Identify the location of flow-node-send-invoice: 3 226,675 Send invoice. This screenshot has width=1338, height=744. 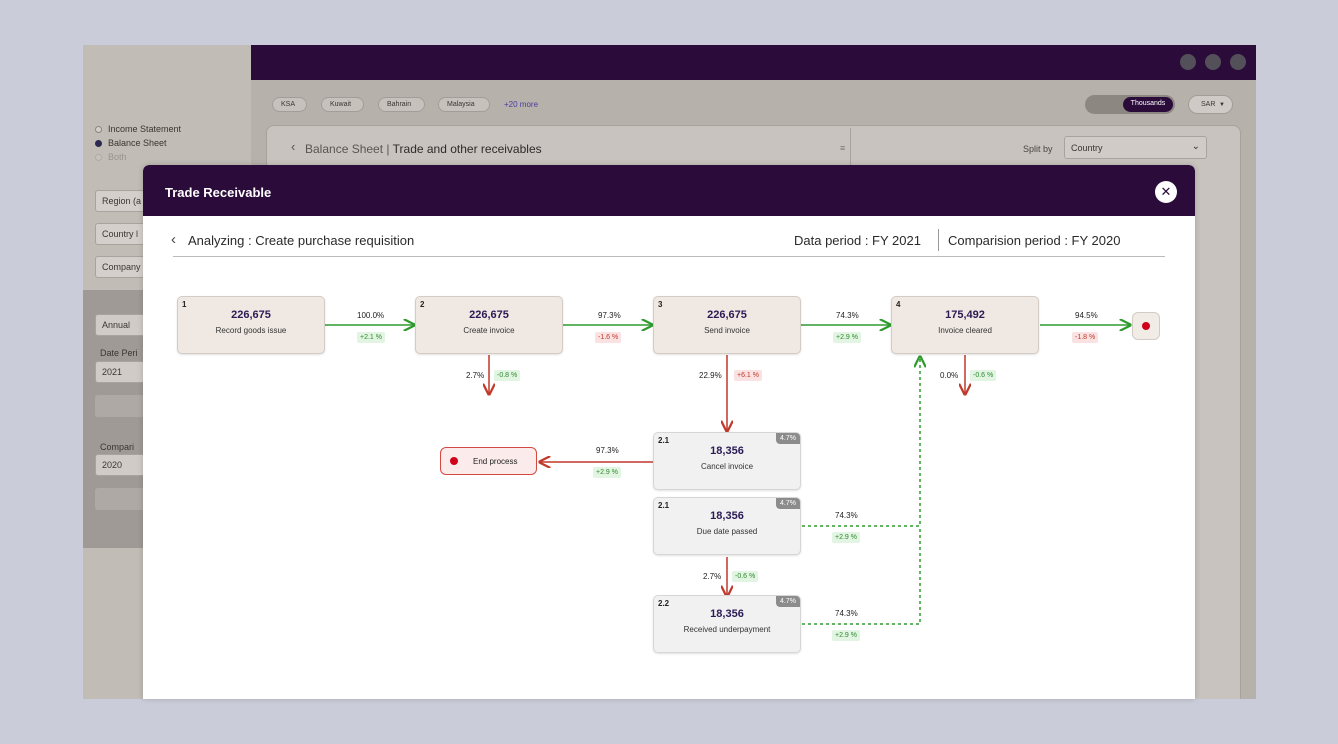
(727, 325).